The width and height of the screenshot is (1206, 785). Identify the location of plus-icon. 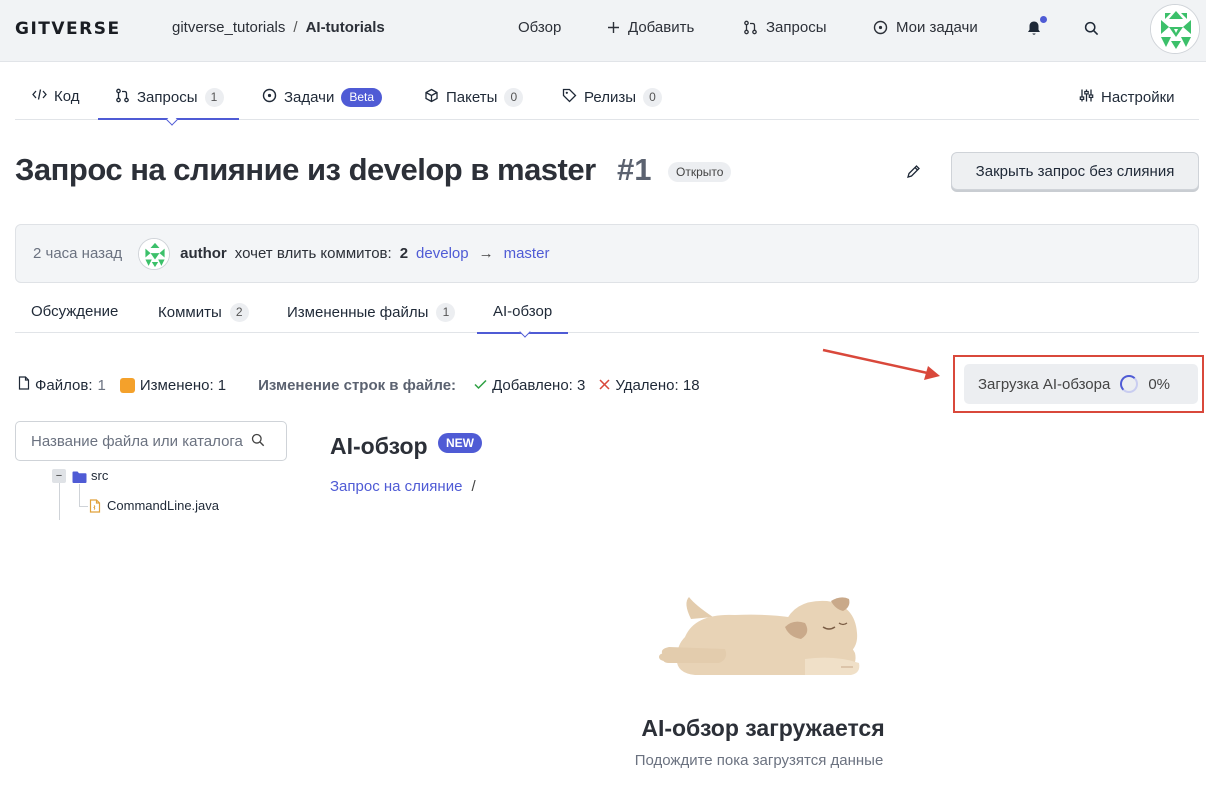
(613, 27).